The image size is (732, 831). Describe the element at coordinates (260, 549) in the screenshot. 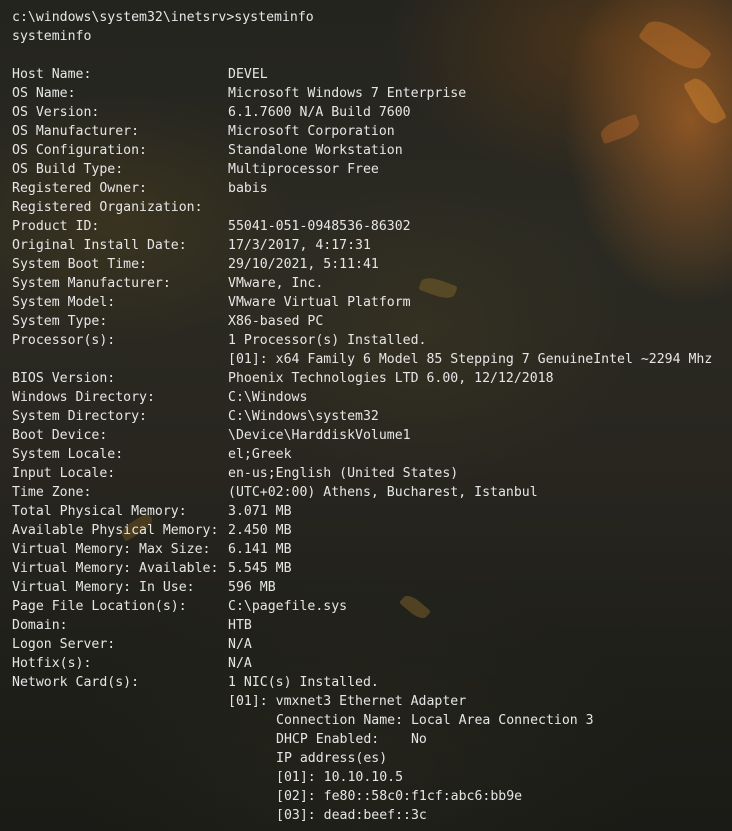

I see `sysinfo-value: 6.141 MB` at that location.